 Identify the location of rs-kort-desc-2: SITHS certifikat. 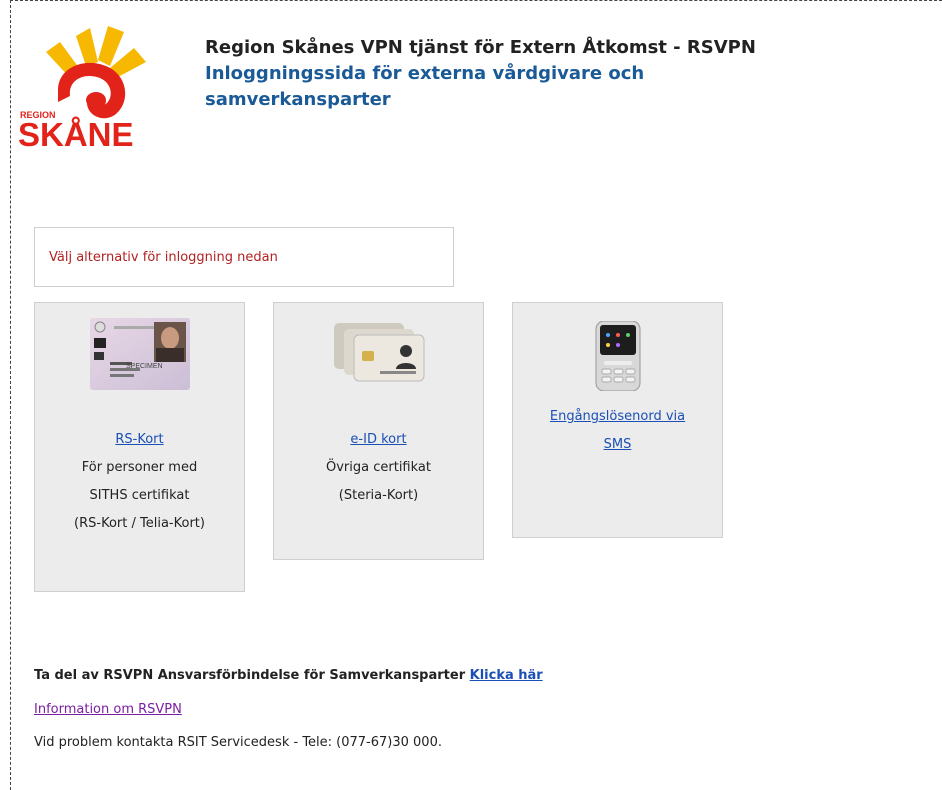
(139, 495).